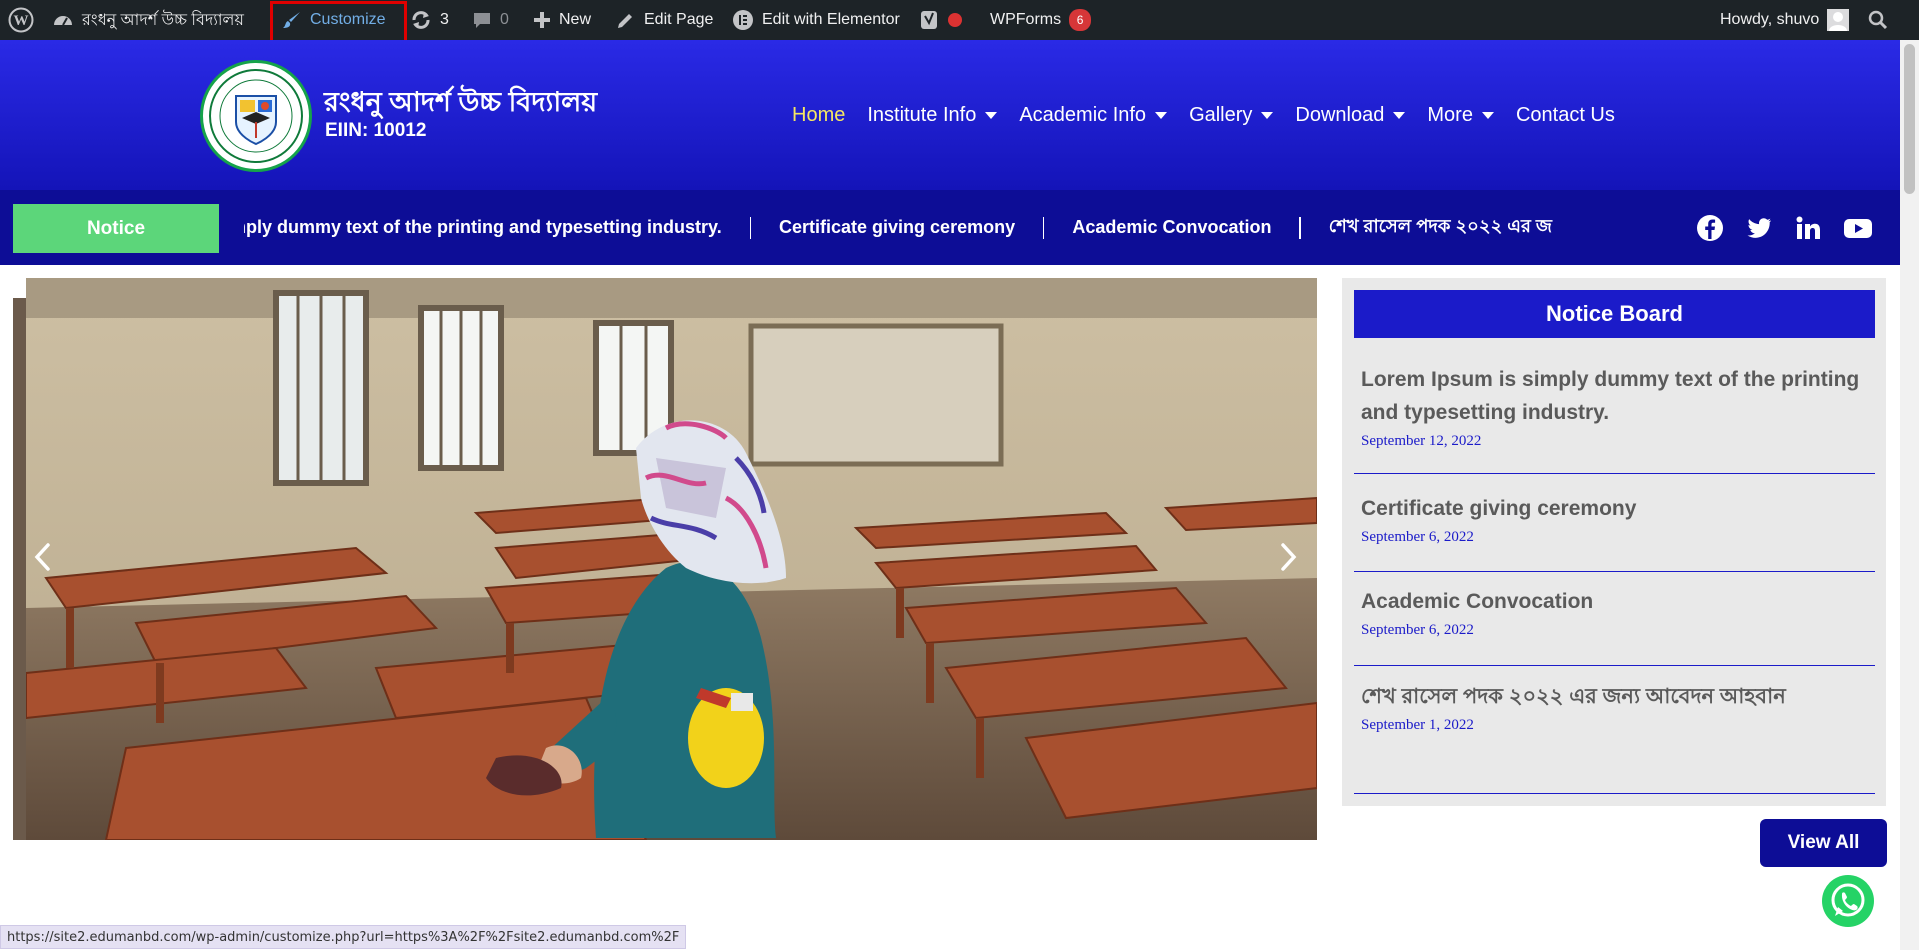  I want to click on edit-elementor-label: Edit with Elementor, so click(831, 19).